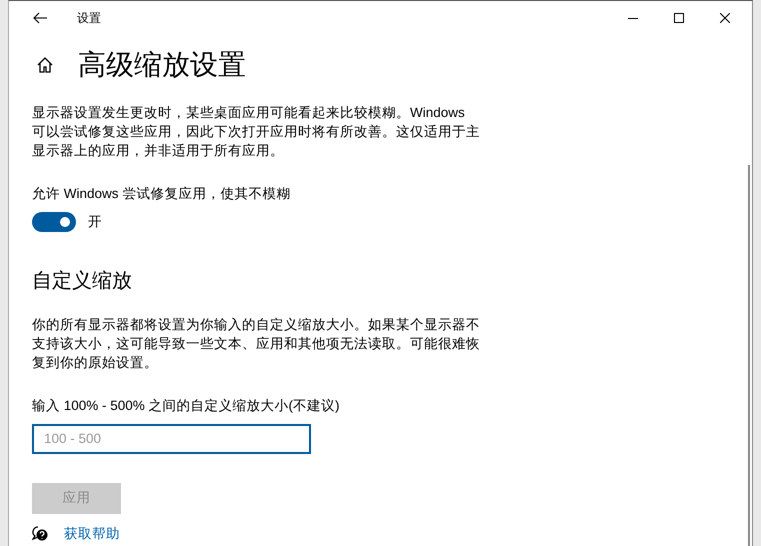  What do you see at coordinates (95, 222) in the screenshot?
I see `toggle-state-text: 开` at bounding box center [95, 222].